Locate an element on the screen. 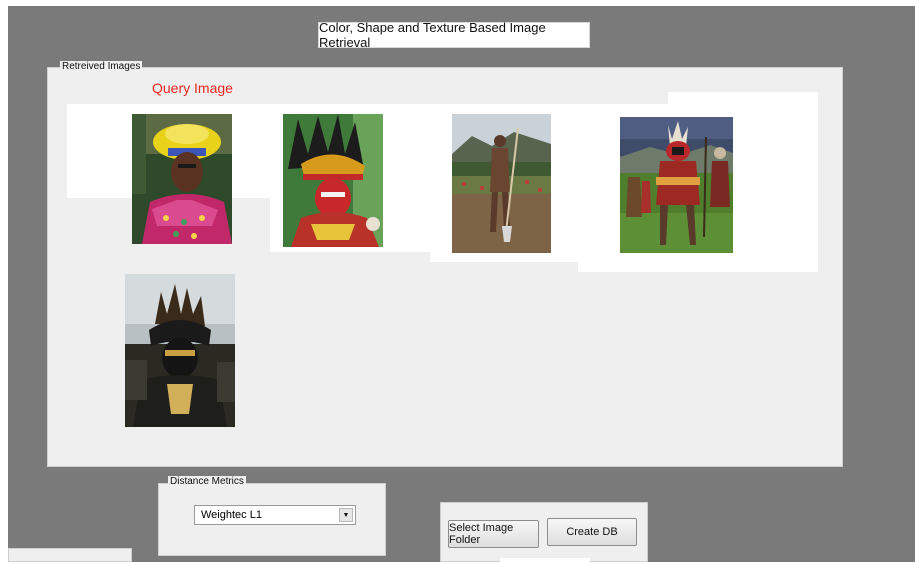 The width and height of the screenshot is (915, 562). distance-metrics-legend: Distance Metrics is located at coordinates (207, 482).